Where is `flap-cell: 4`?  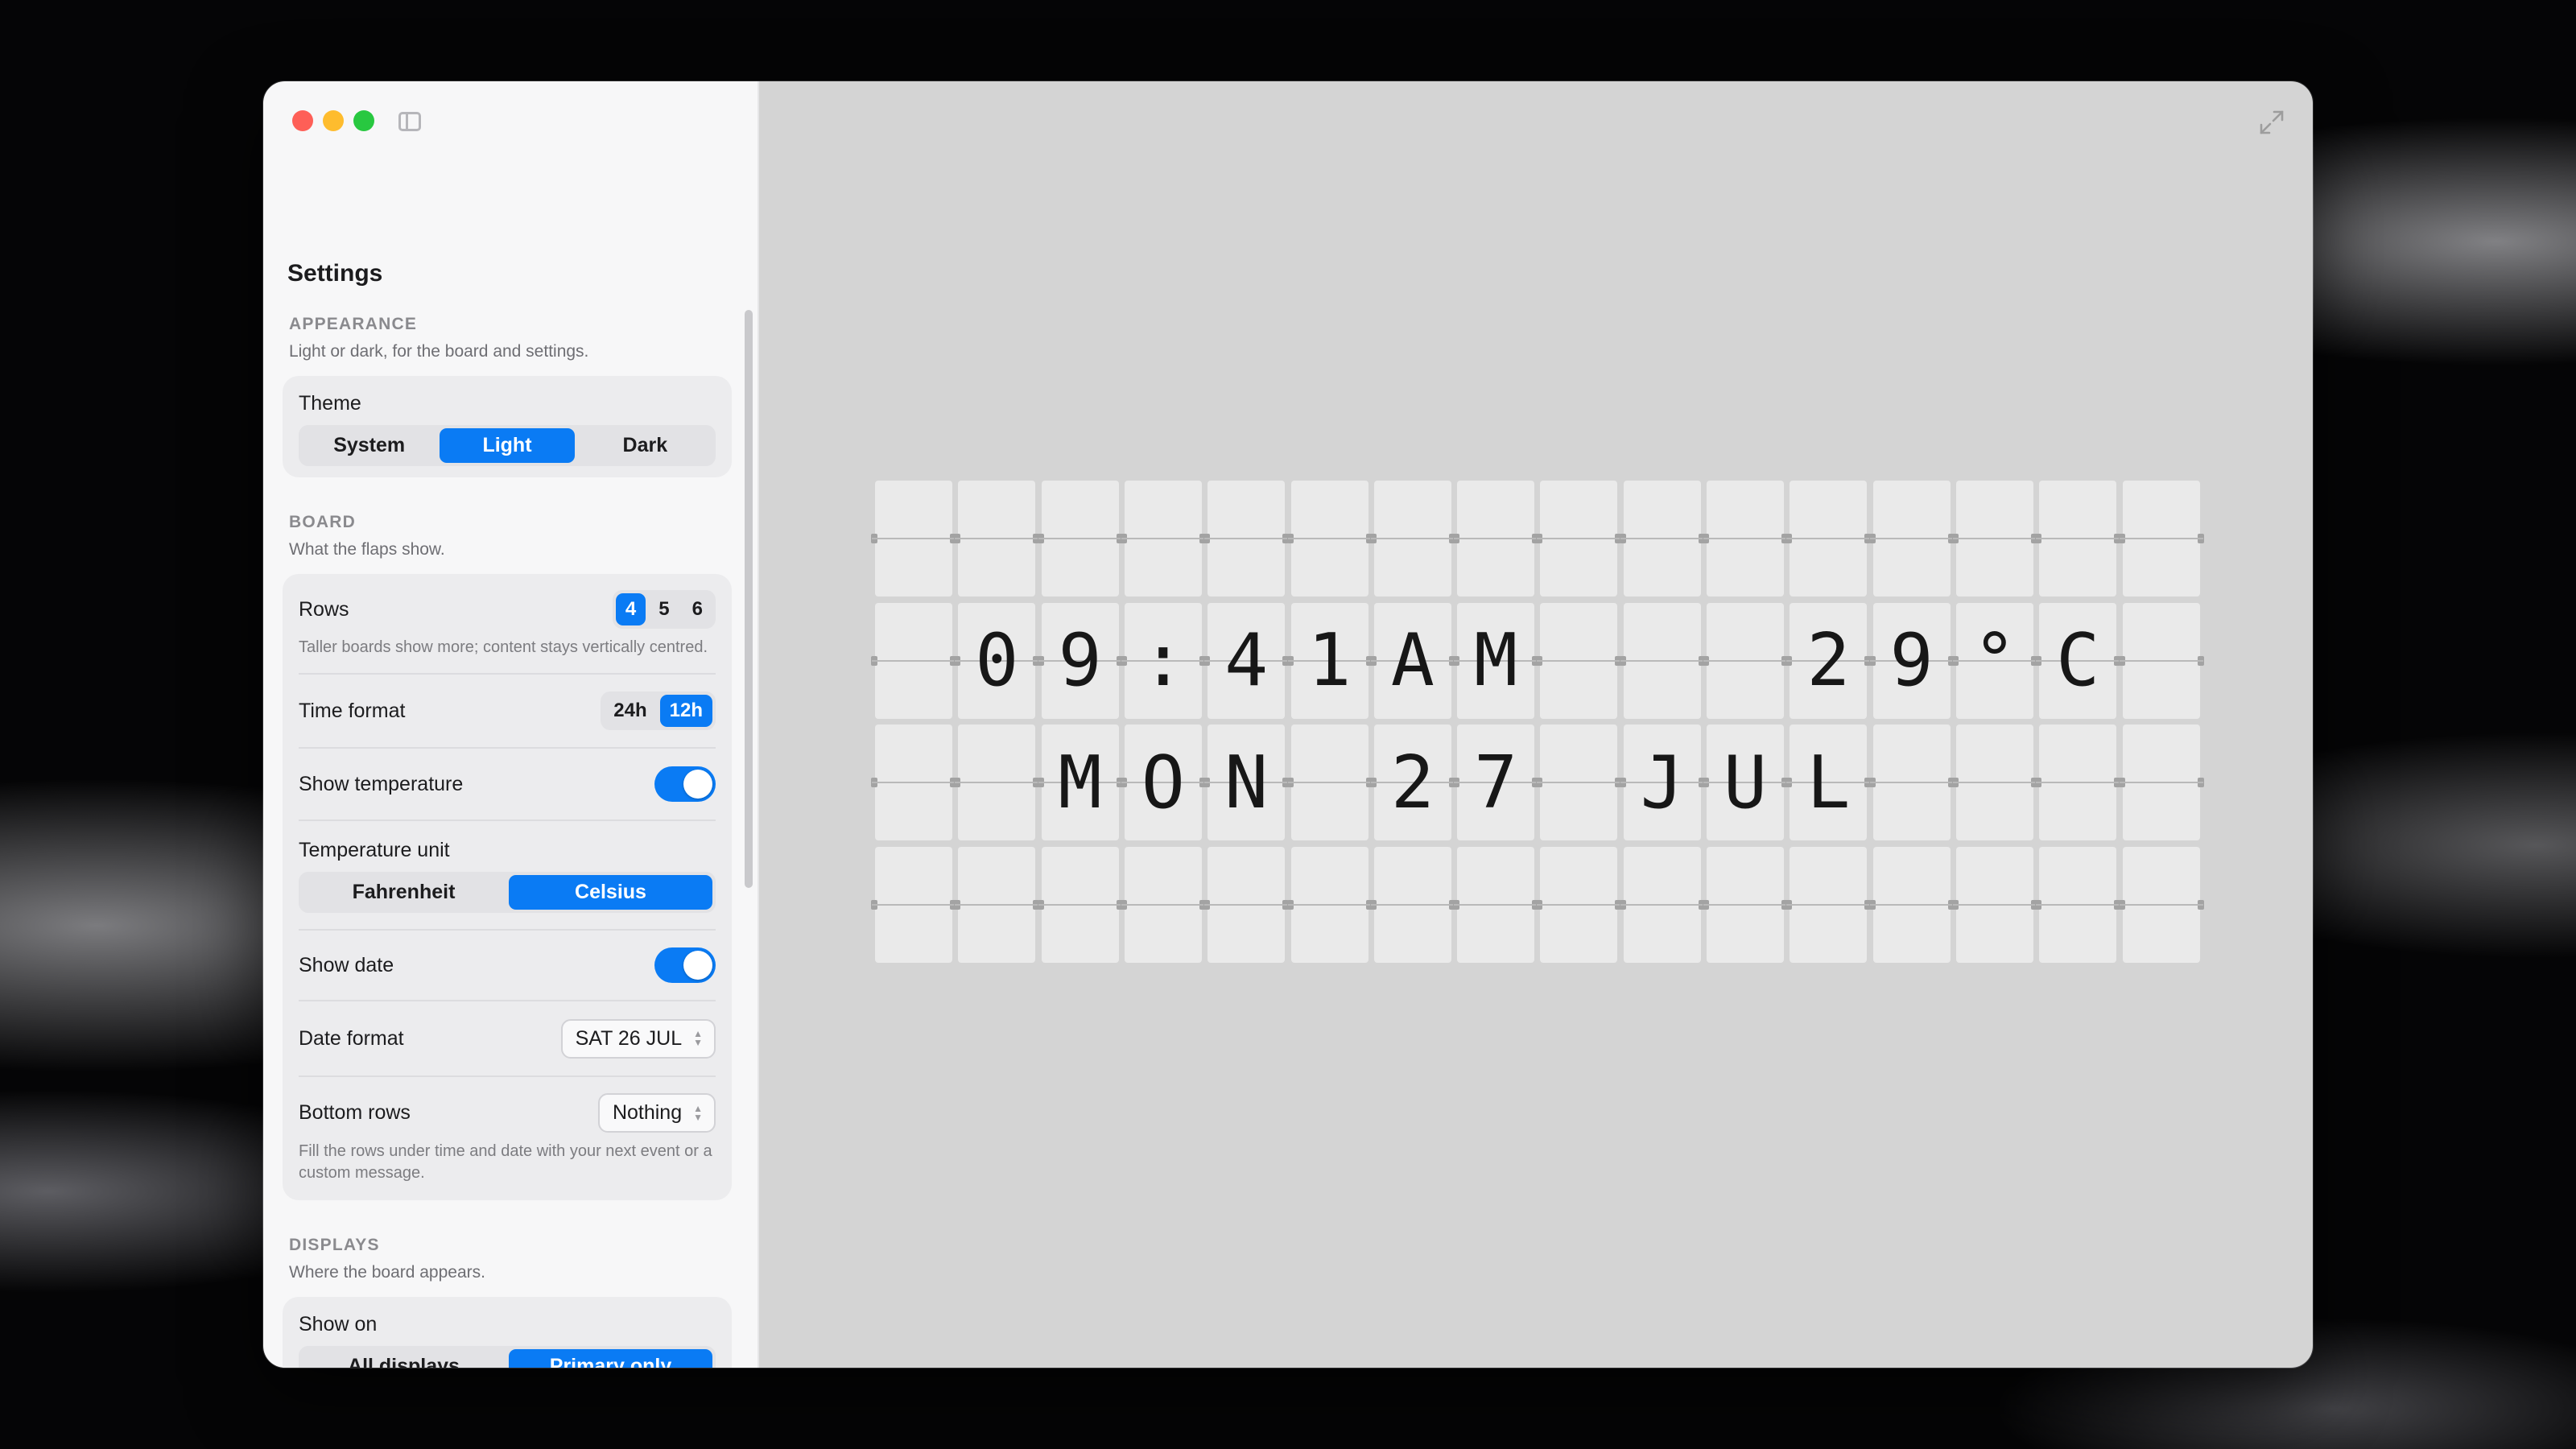 flap-cell: 4 is located at coordinates (1246, 660).